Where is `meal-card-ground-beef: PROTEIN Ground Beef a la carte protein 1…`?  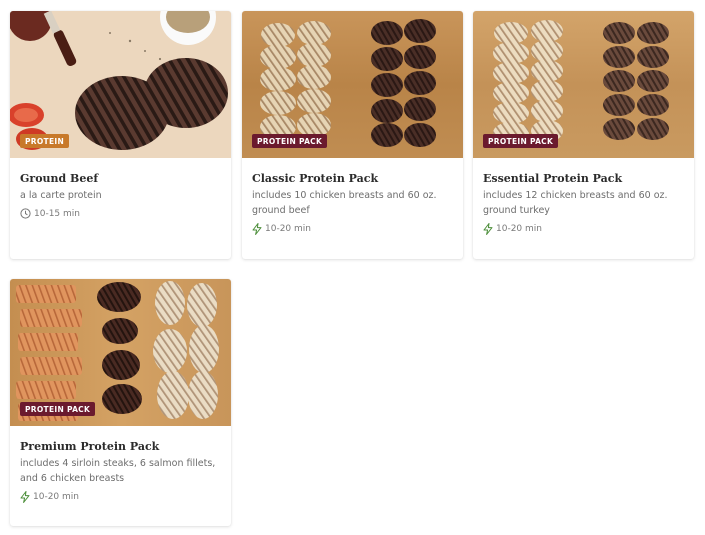 meal-card-ground-beef: PROTEIN Ground Beef a la carte protein 1… is located at coordinates (120, 135).